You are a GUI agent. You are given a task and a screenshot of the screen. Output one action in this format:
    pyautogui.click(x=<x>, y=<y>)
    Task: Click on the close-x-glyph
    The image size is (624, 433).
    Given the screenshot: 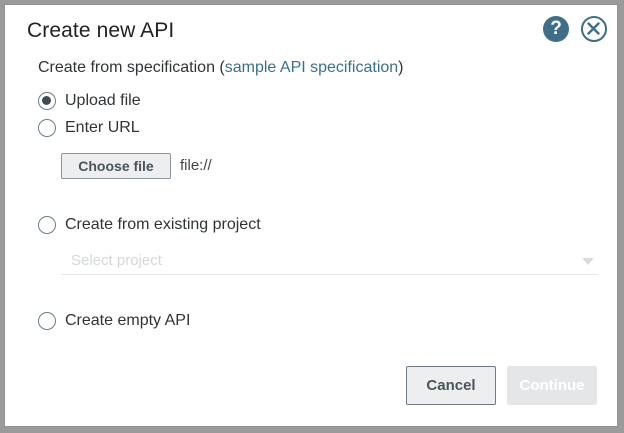 What is the action you would take?
    pyautogui.click(x=593, y=28)
    